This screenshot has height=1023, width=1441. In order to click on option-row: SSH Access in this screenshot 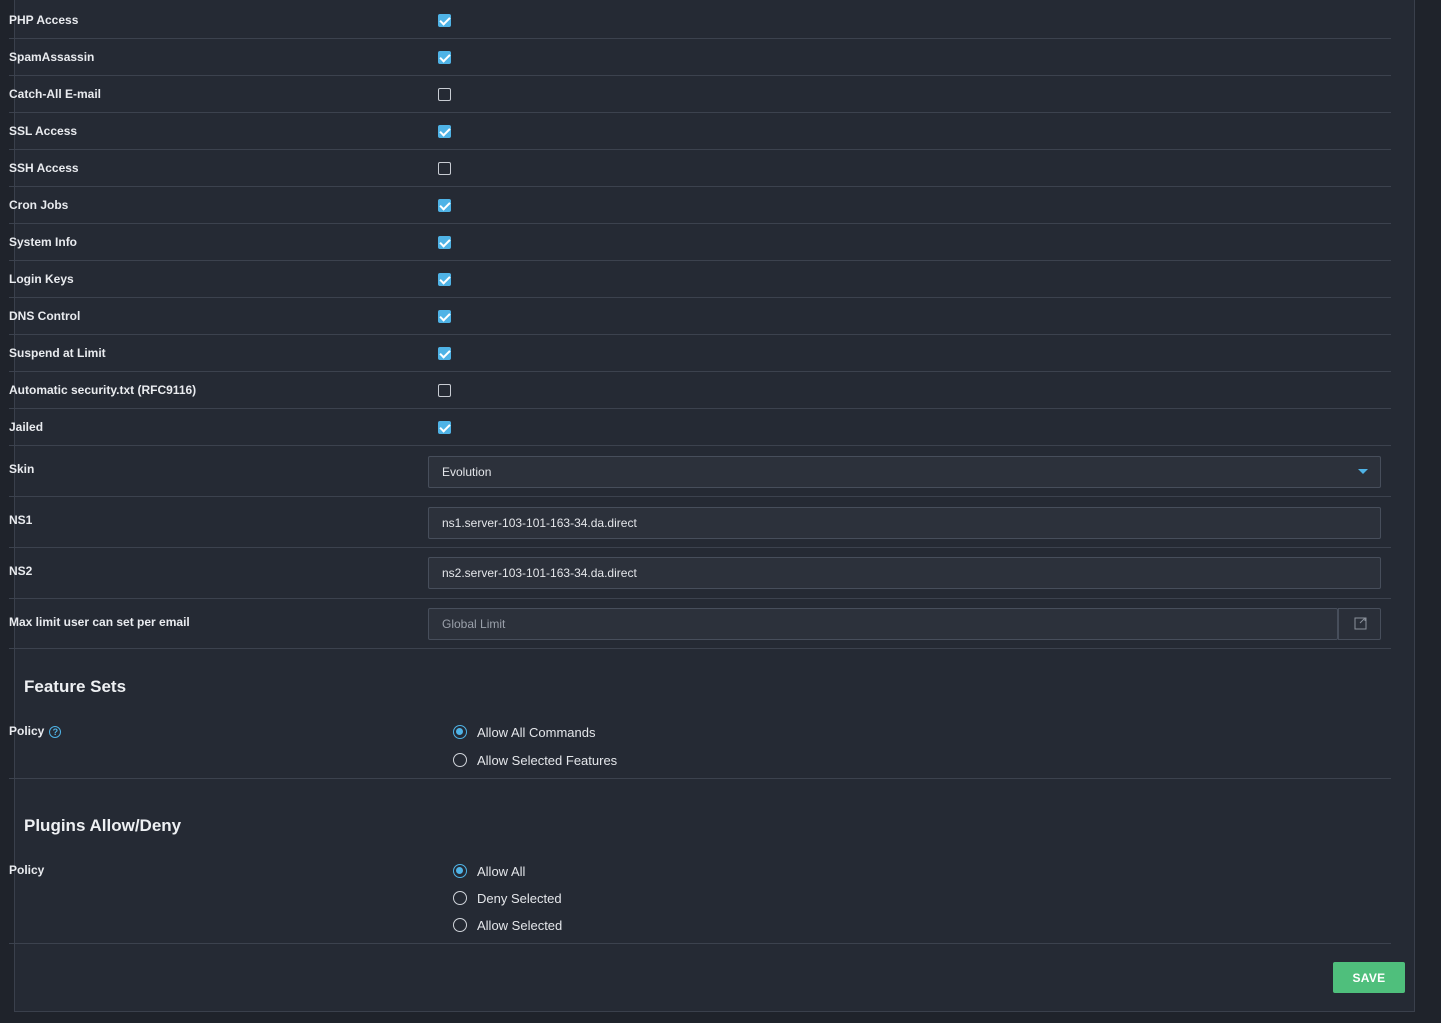, I will do `click(700, 168)`.